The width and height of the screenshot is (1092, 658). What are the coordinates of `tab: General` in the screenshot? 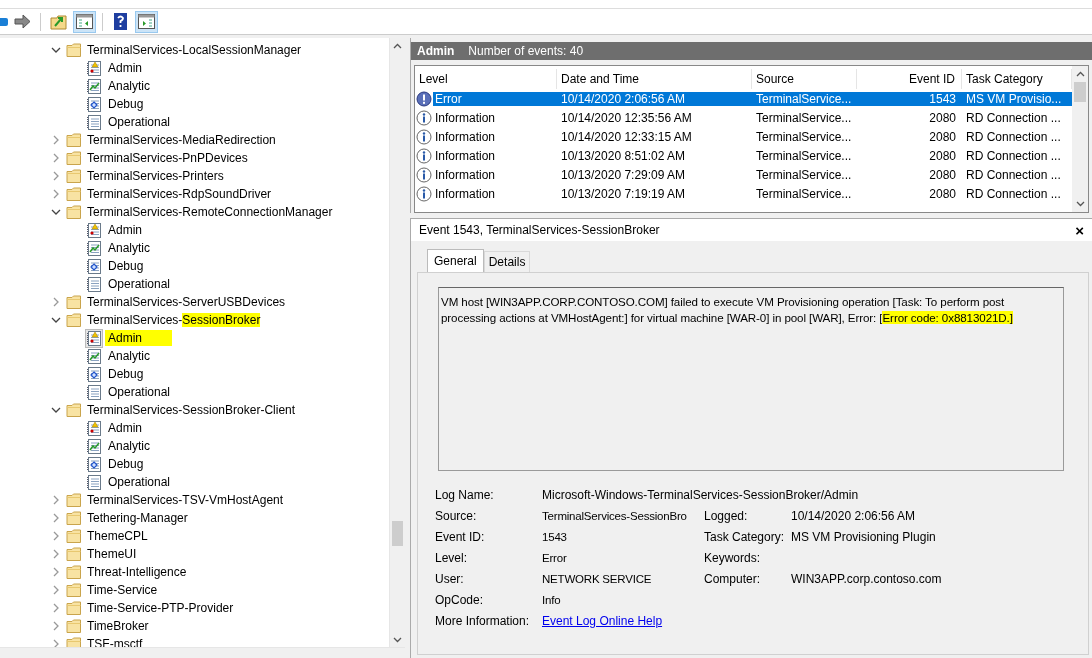 It's located at (455, 260).